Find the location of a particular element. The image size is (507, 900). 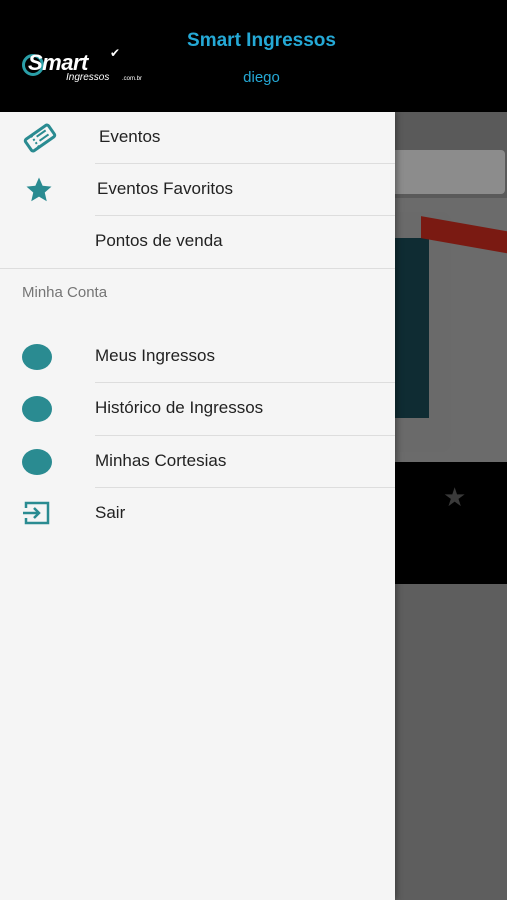

drawer-item-label: Eventos is located at coordinates (130, 136).